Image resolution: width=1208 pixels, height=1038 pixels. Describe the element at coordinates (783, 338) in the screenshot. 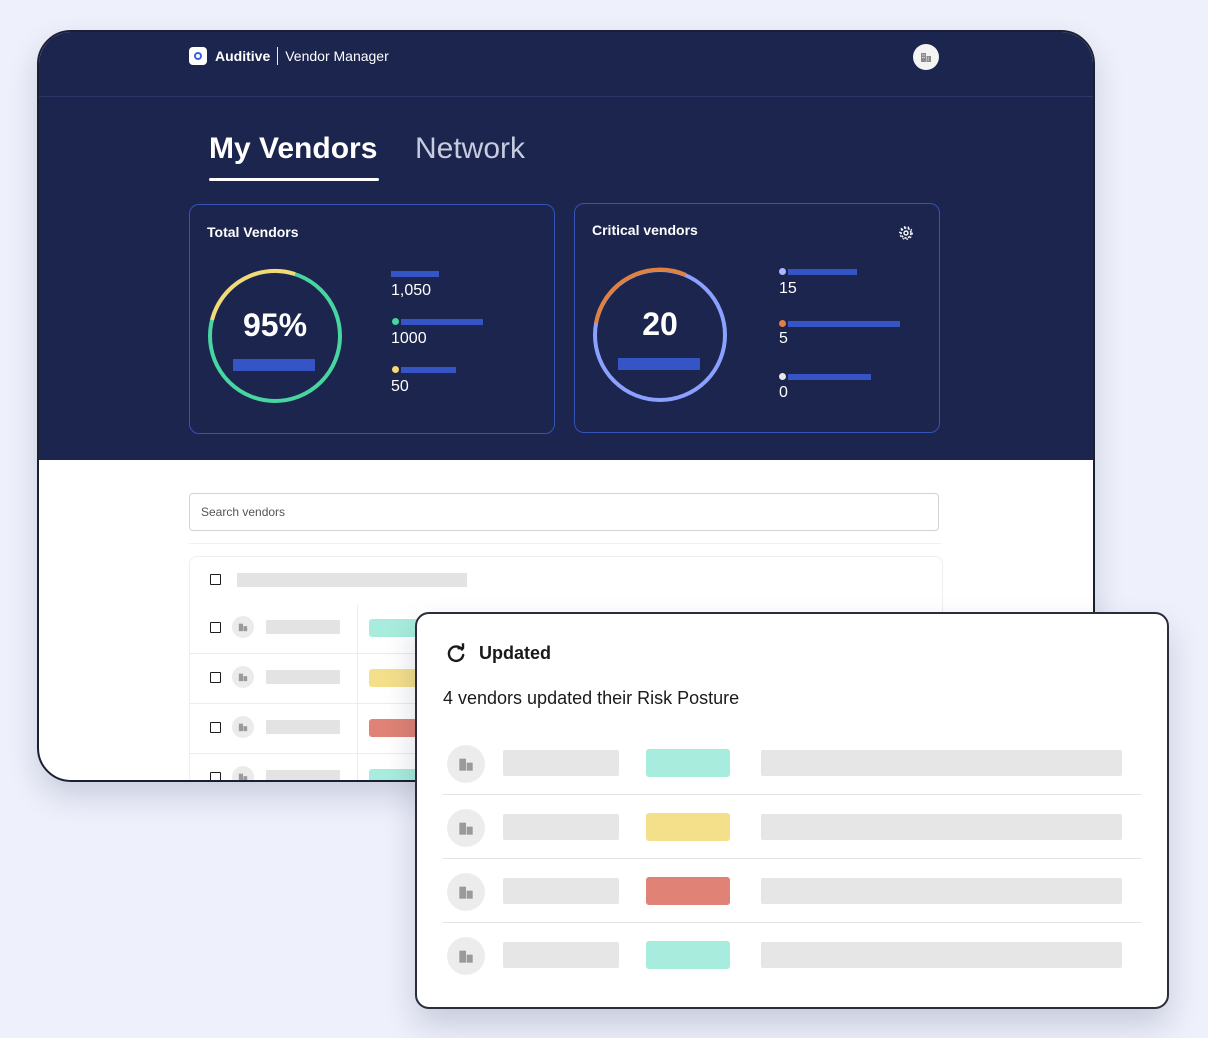

I see `stat-value: 5` at that location.